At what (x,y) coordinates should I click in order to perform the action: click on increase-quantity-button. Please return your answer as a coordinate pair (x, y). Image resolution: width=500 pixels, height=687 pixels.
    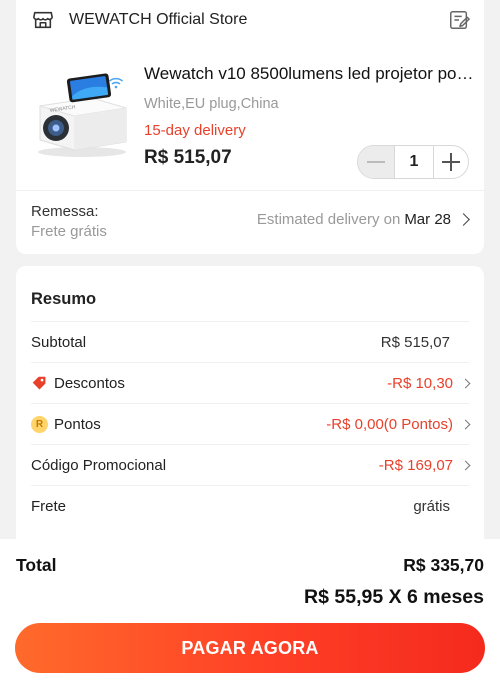
    Looking at the image, I should click on (451, 162).